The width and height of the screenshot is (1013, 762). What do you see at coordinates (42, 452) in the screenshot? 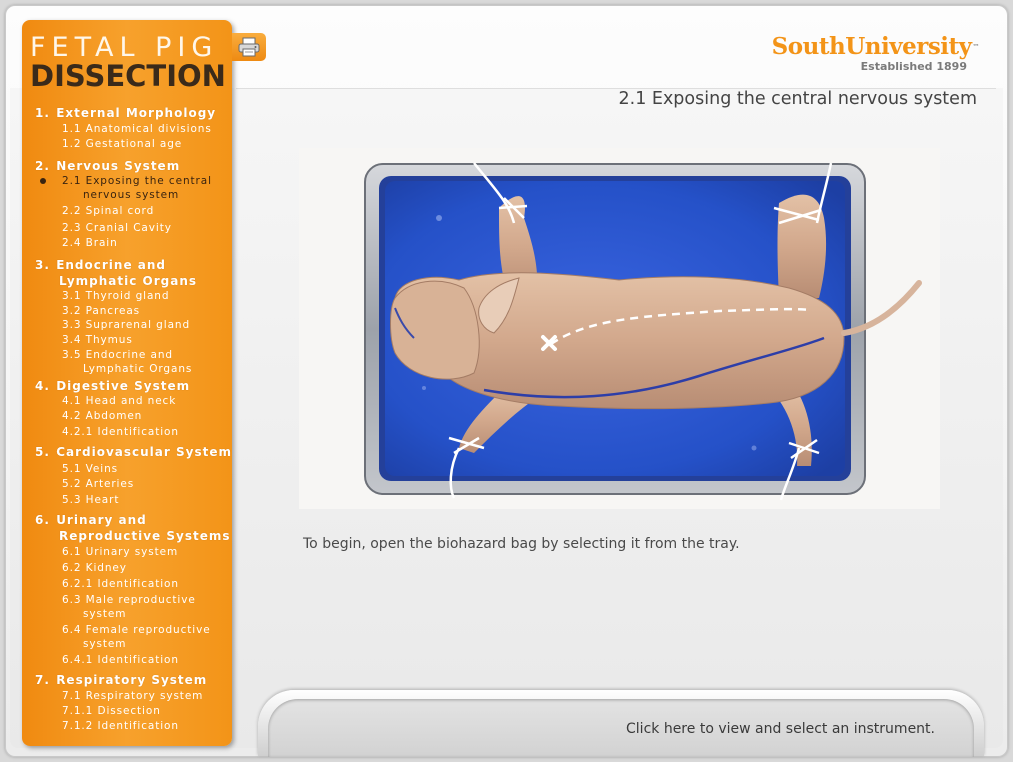
I see `toc-section-number: 5.` at bounding box center [42, 452].